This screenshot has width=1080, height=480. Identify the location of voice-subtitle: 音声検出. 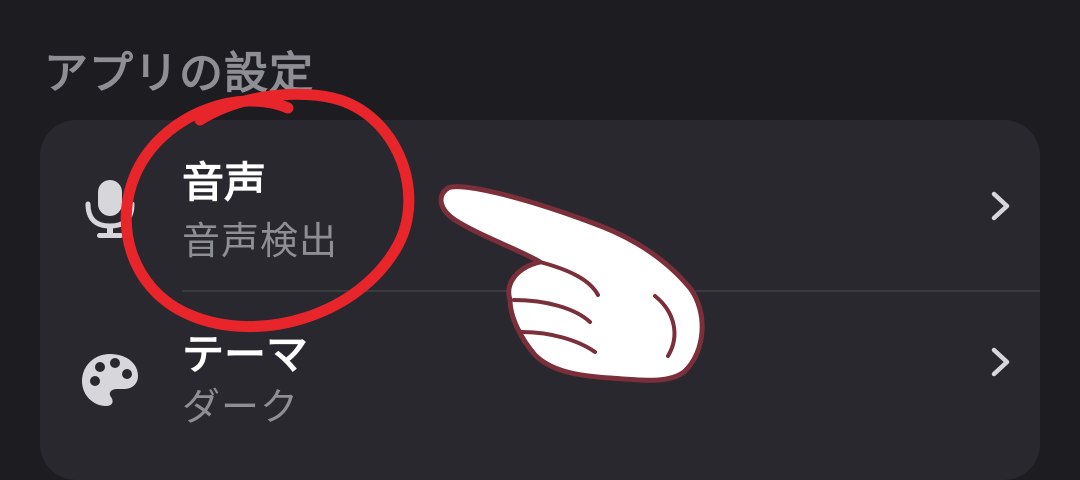
(260, 241).